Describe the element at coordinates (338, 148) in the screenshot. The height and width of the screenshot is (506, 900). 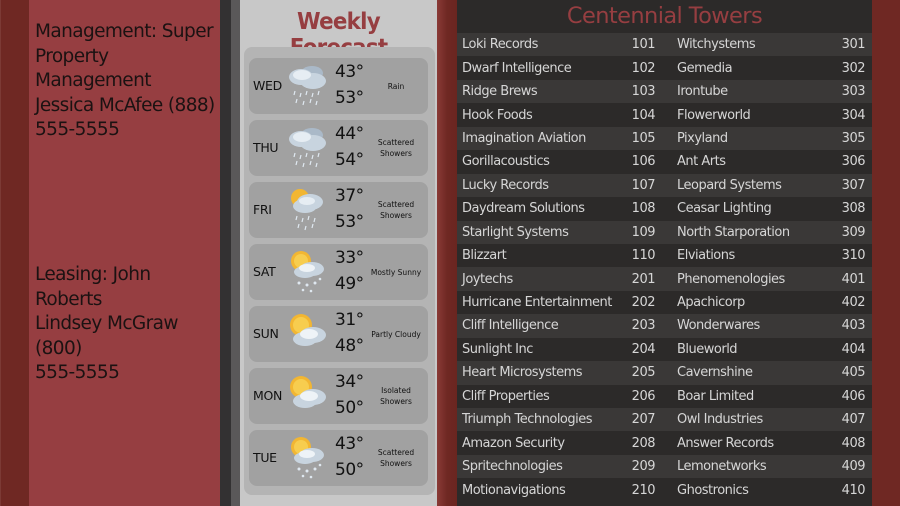
I see `forecast-day-thu: THU 44° 54° Scattered Showers` at that location.